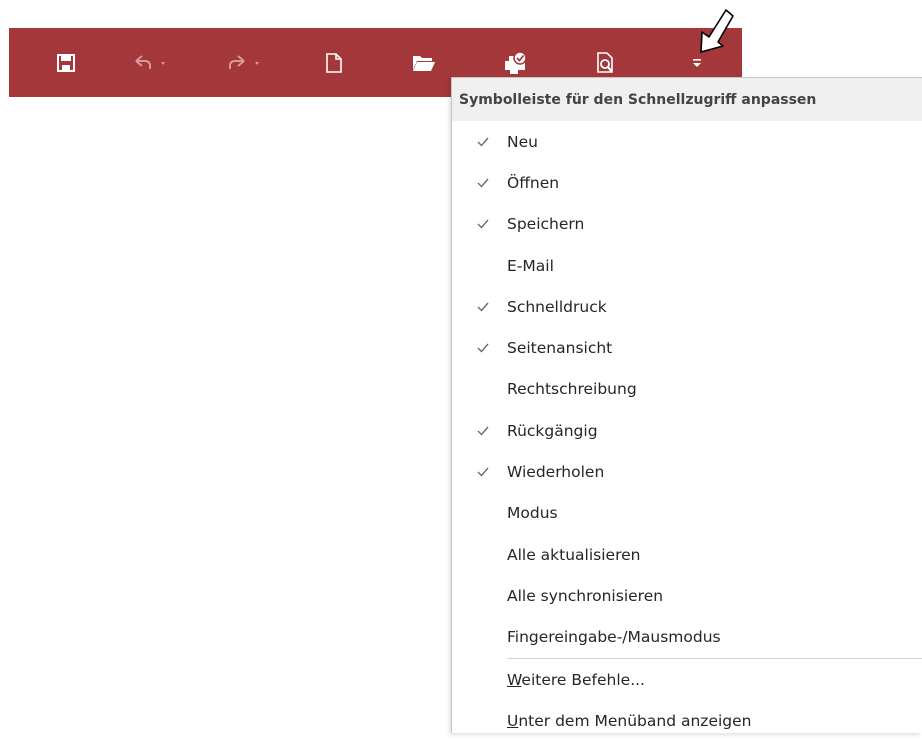 Image resolution: width=922 pixels, height=741 pixels. I want to click on undo-icon, so click(150, 61).